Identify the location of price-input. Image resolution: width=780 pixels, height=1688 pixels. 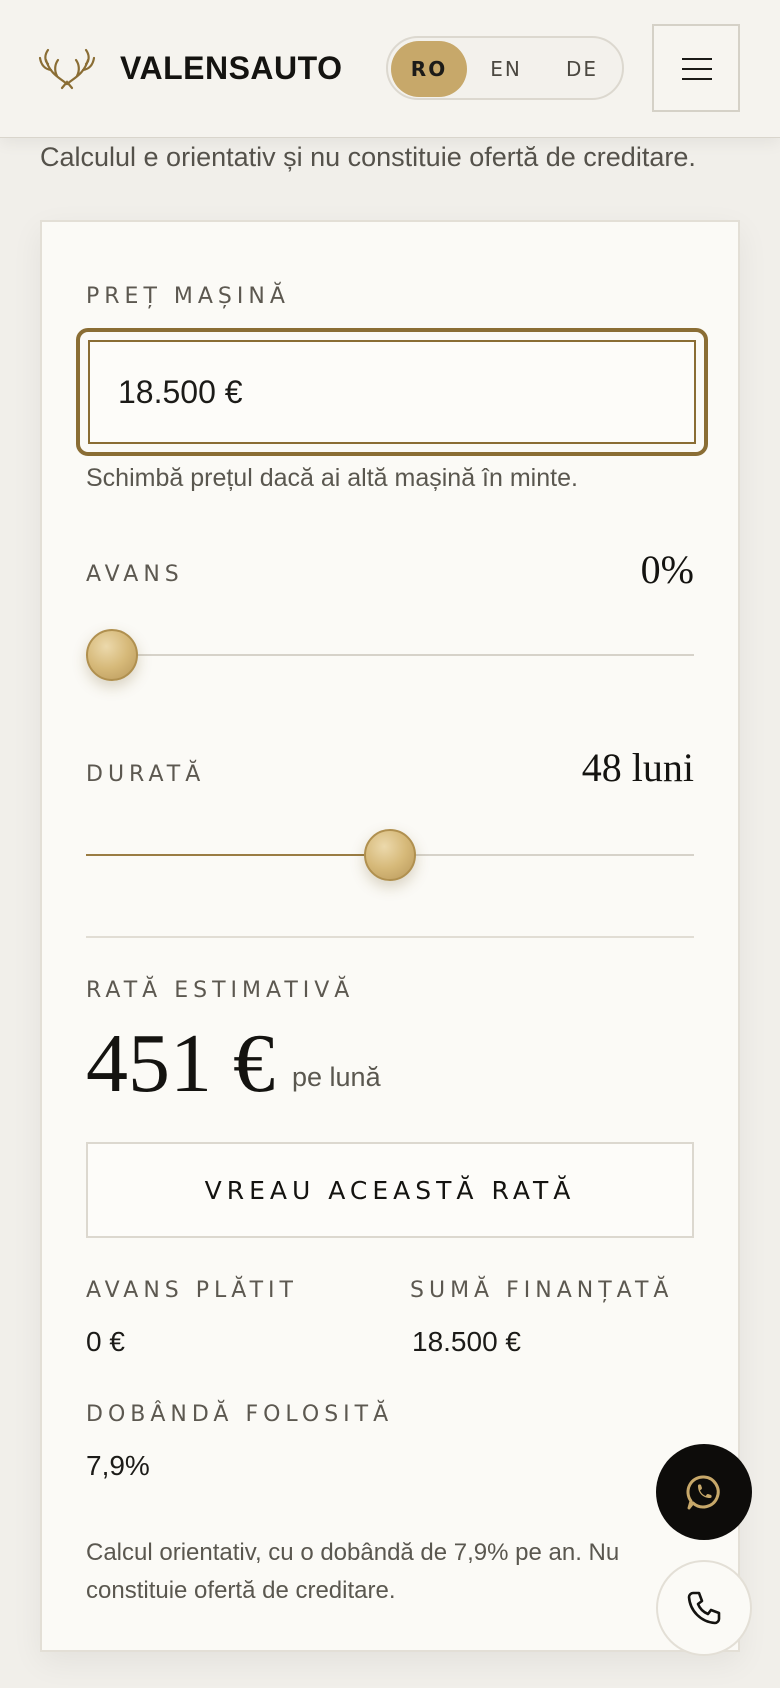
(392, 392).